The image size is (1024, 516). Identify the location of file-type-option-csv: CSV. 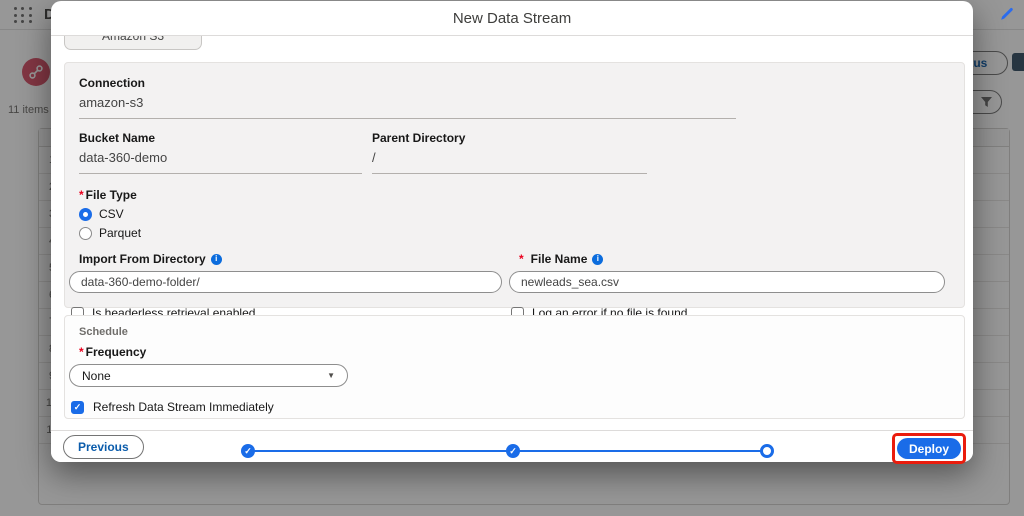
(514, 214).